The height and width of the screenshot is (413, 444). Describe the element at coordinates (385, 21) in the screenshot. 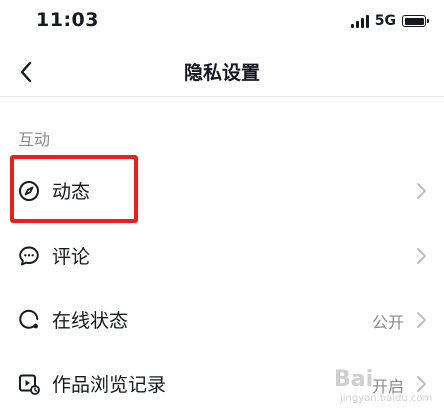

I see `network-type: 5G` at that location.